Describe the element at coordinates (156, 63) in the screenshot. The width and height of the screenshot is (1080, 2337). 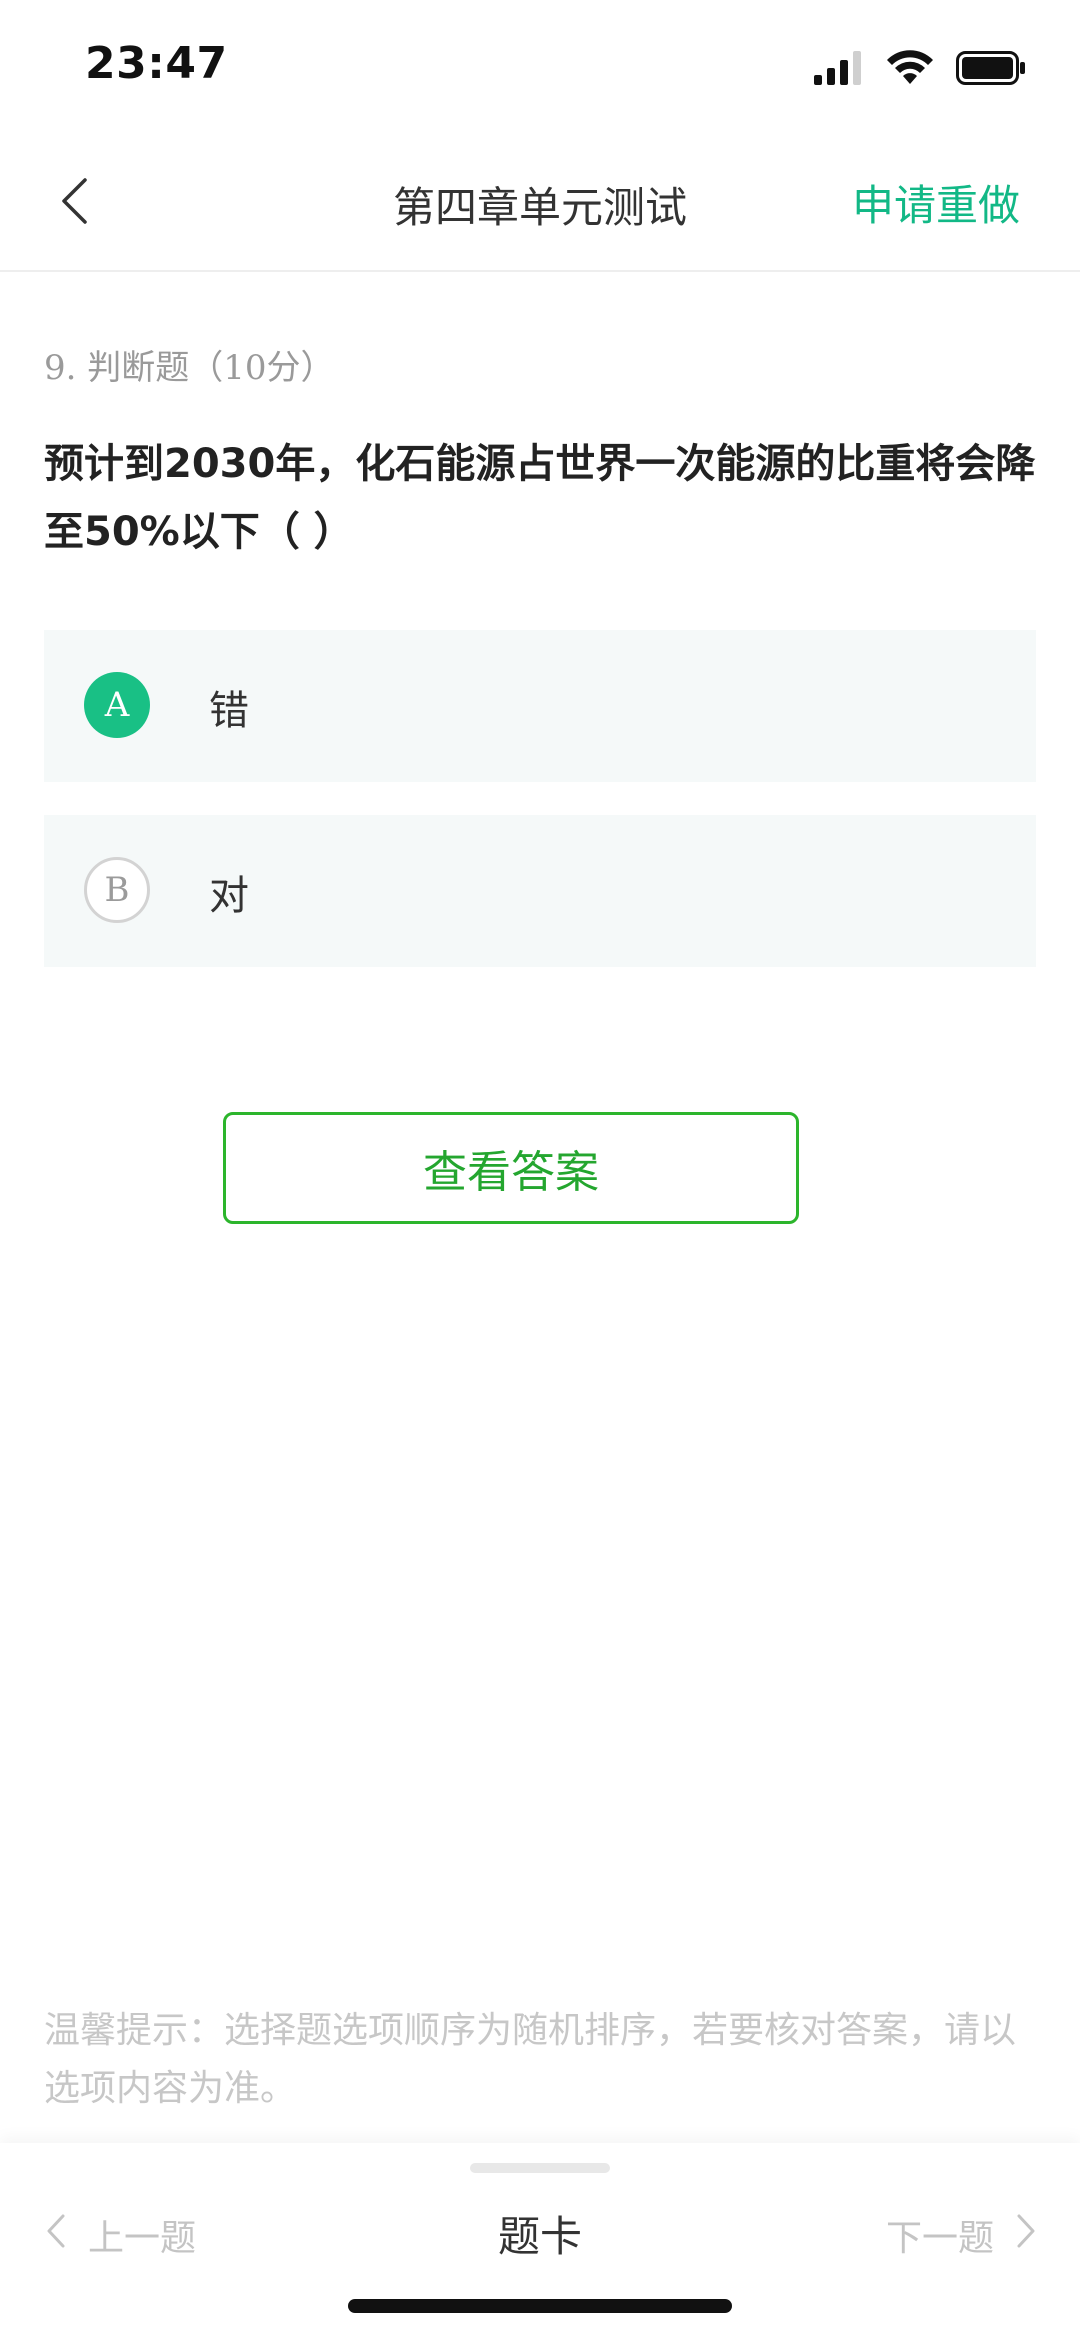
I see `status-time: 23:47` at that location.